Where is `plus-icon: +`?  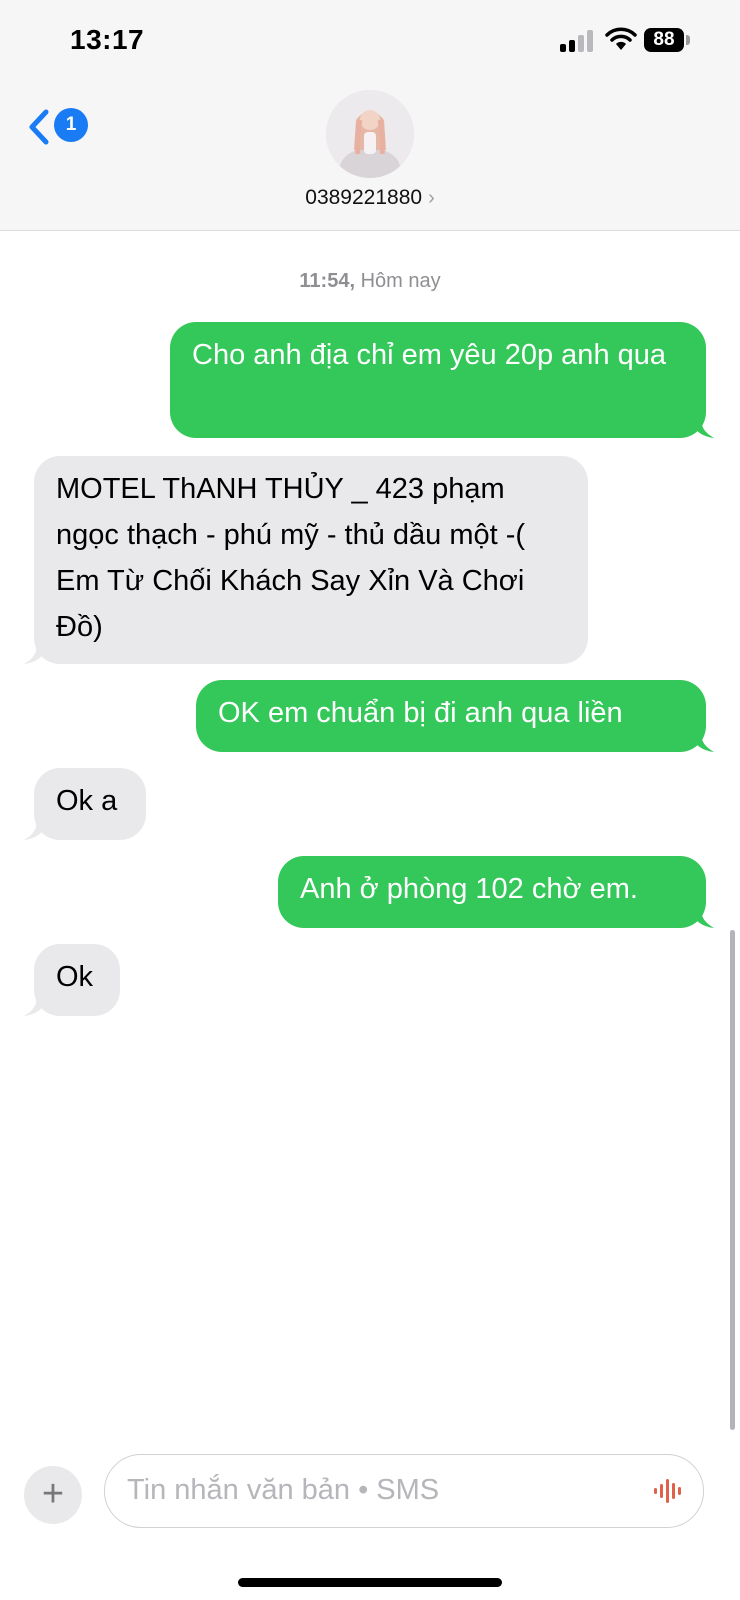 plus-icon: + is located at coordinates (53, 1494).